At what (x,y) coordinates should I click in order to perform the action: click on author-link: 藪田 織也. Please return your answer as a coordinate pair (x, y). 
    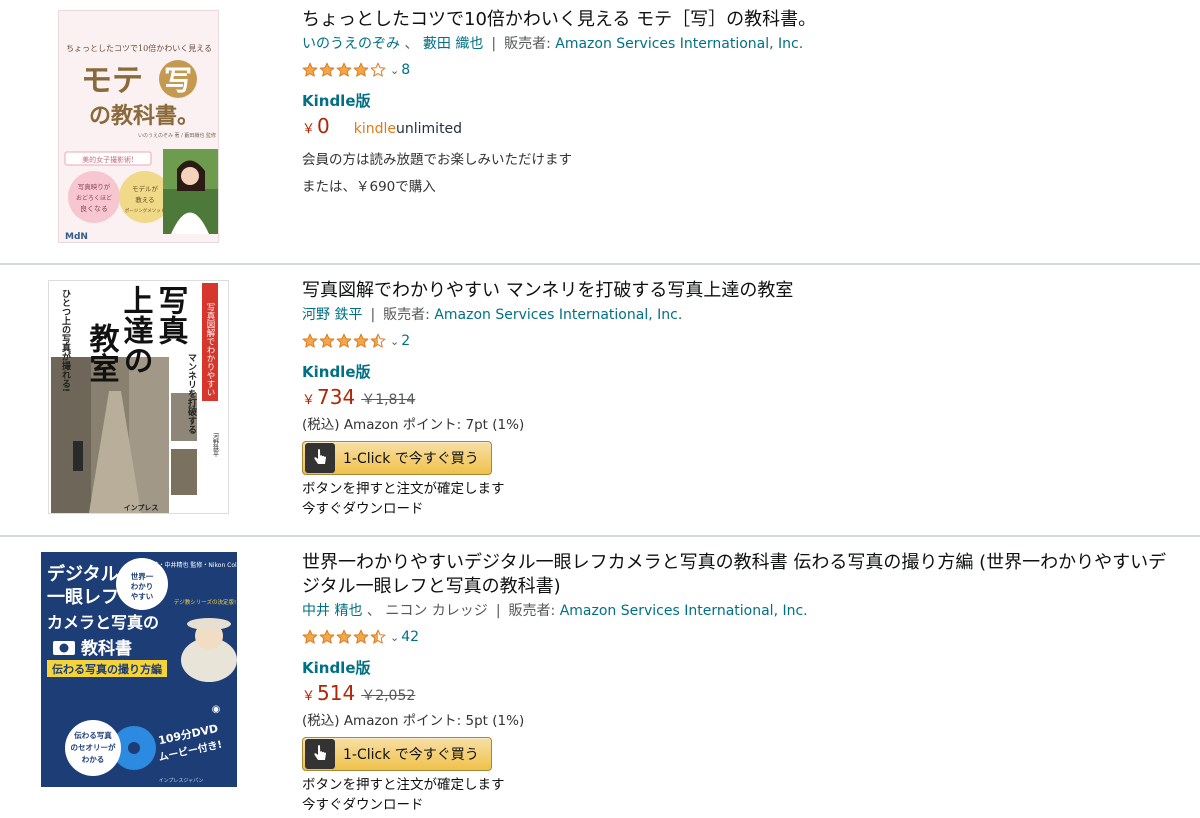
    Looking at the image, I should click on (453, 44).